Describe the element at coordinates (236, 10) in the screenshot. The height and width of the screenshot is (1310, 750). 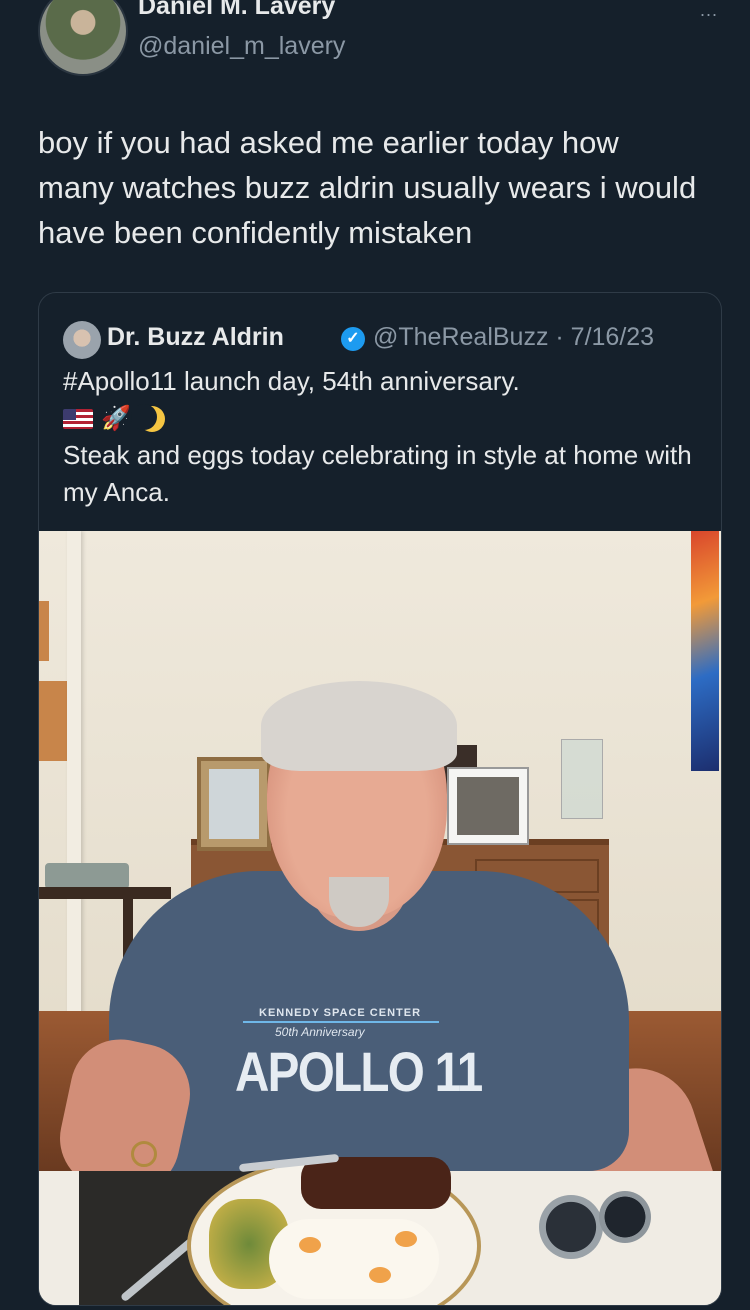
I see `author-display-name: Daniel M. Lavery` at that location.